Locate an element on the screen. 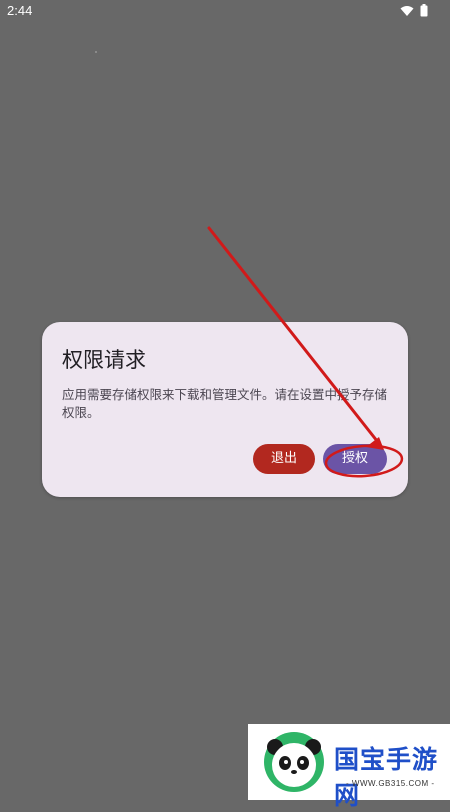 The image size is (450, 812). watermark-url: - WWW.GB315.COM - is located at coordinates (390, 783).